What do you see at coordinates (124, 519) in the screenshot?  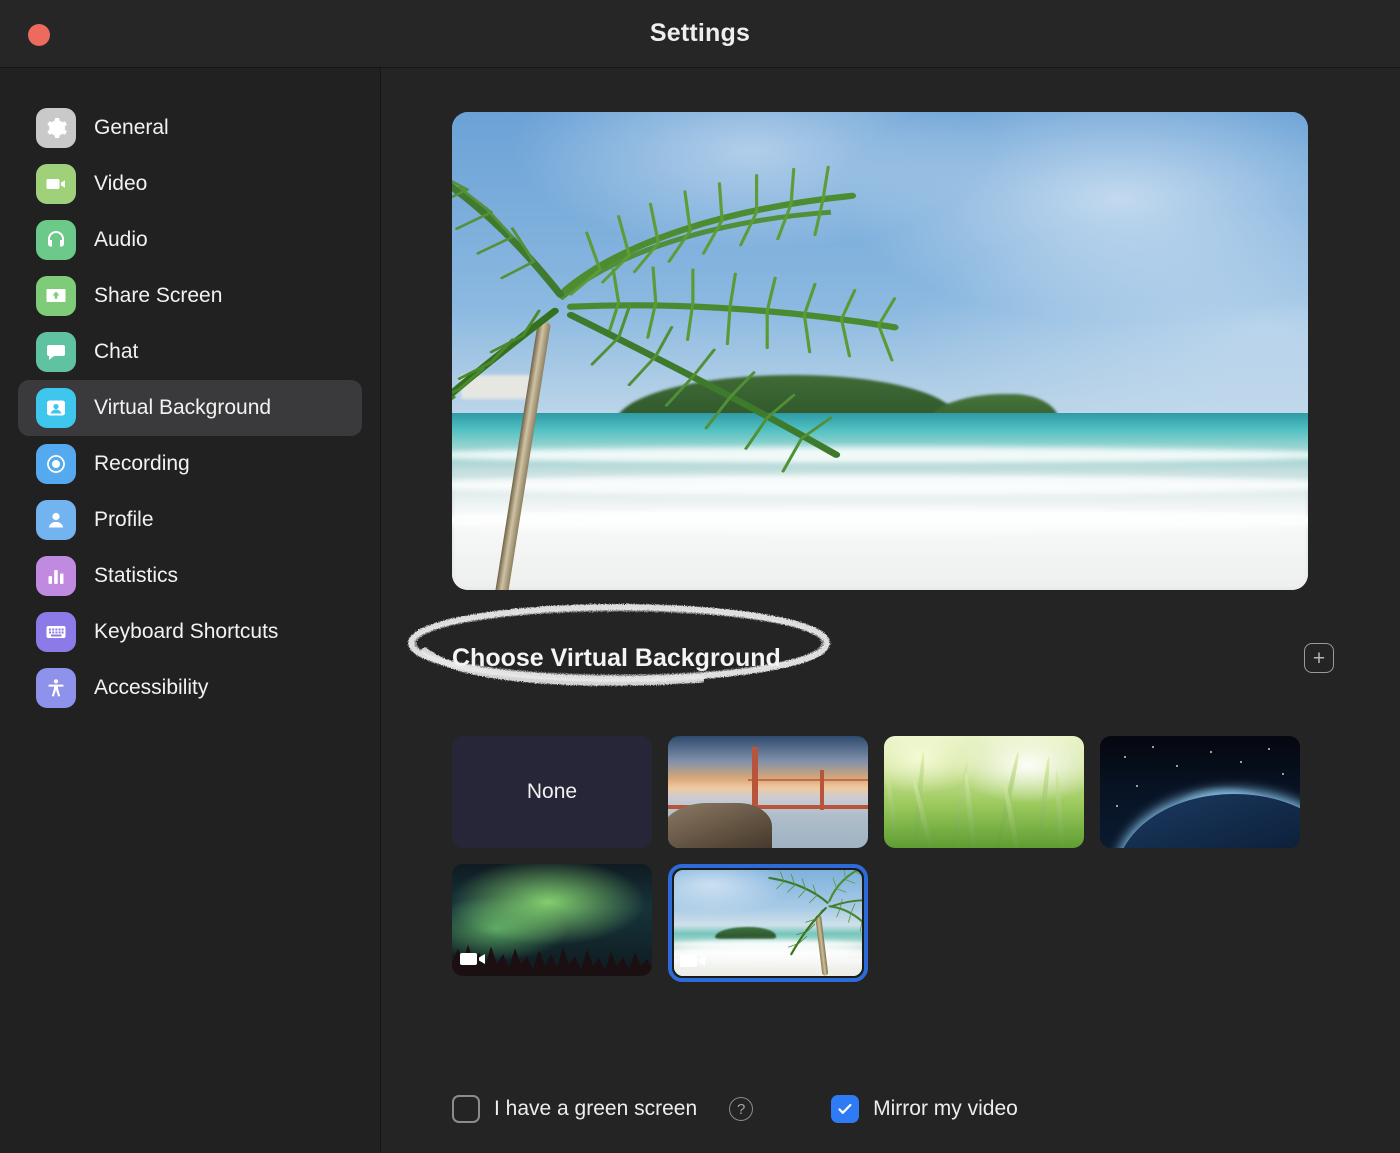 I see `sidebar-item-label: Profile` at bounding box center [124, 519].